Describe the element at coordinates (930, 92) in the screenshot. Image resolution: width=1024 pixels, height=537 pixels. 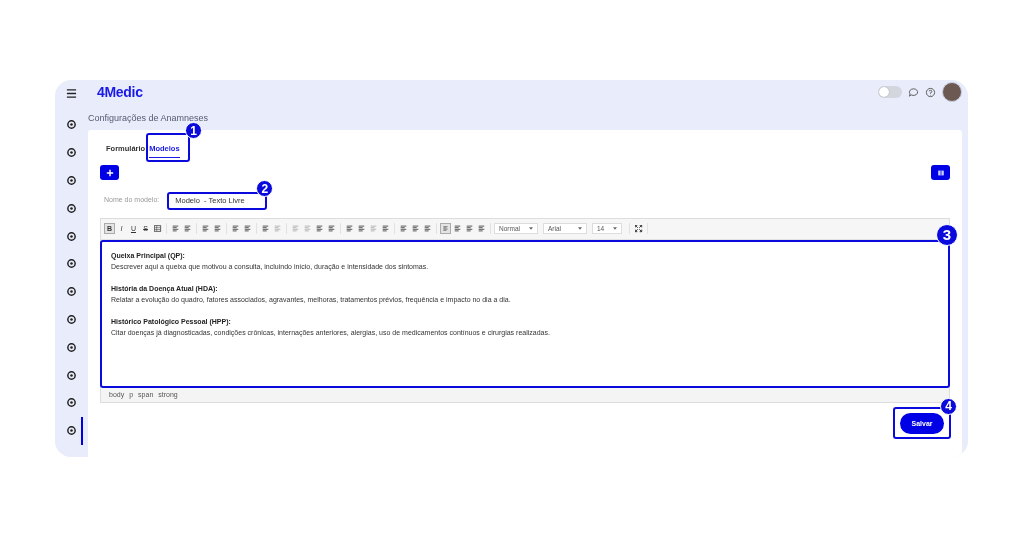
I see `help-icon` at that location.